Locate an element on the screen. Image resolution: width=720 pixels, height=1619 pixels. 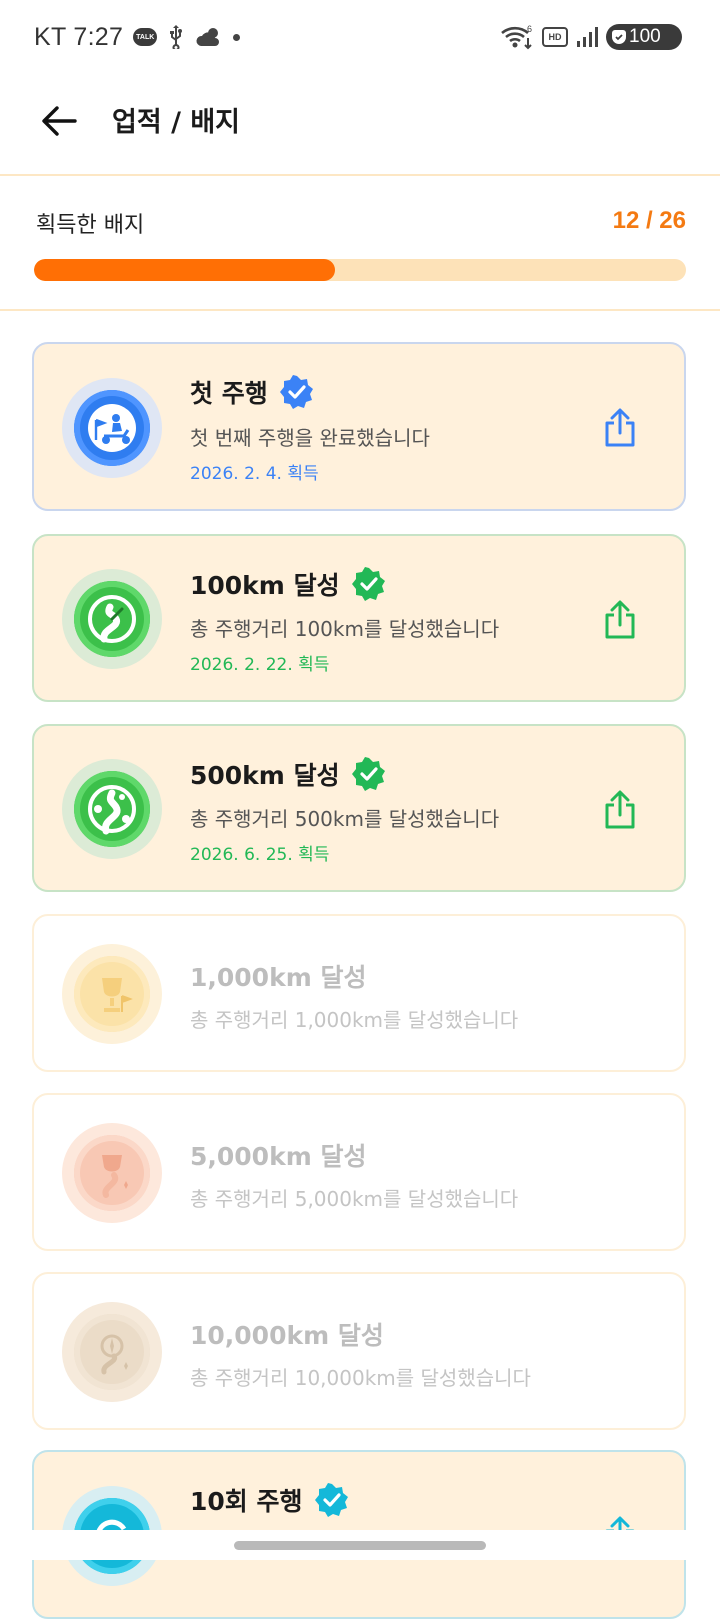
badge-title: 10,000km 달성 is located at coordinates (287, 1335).